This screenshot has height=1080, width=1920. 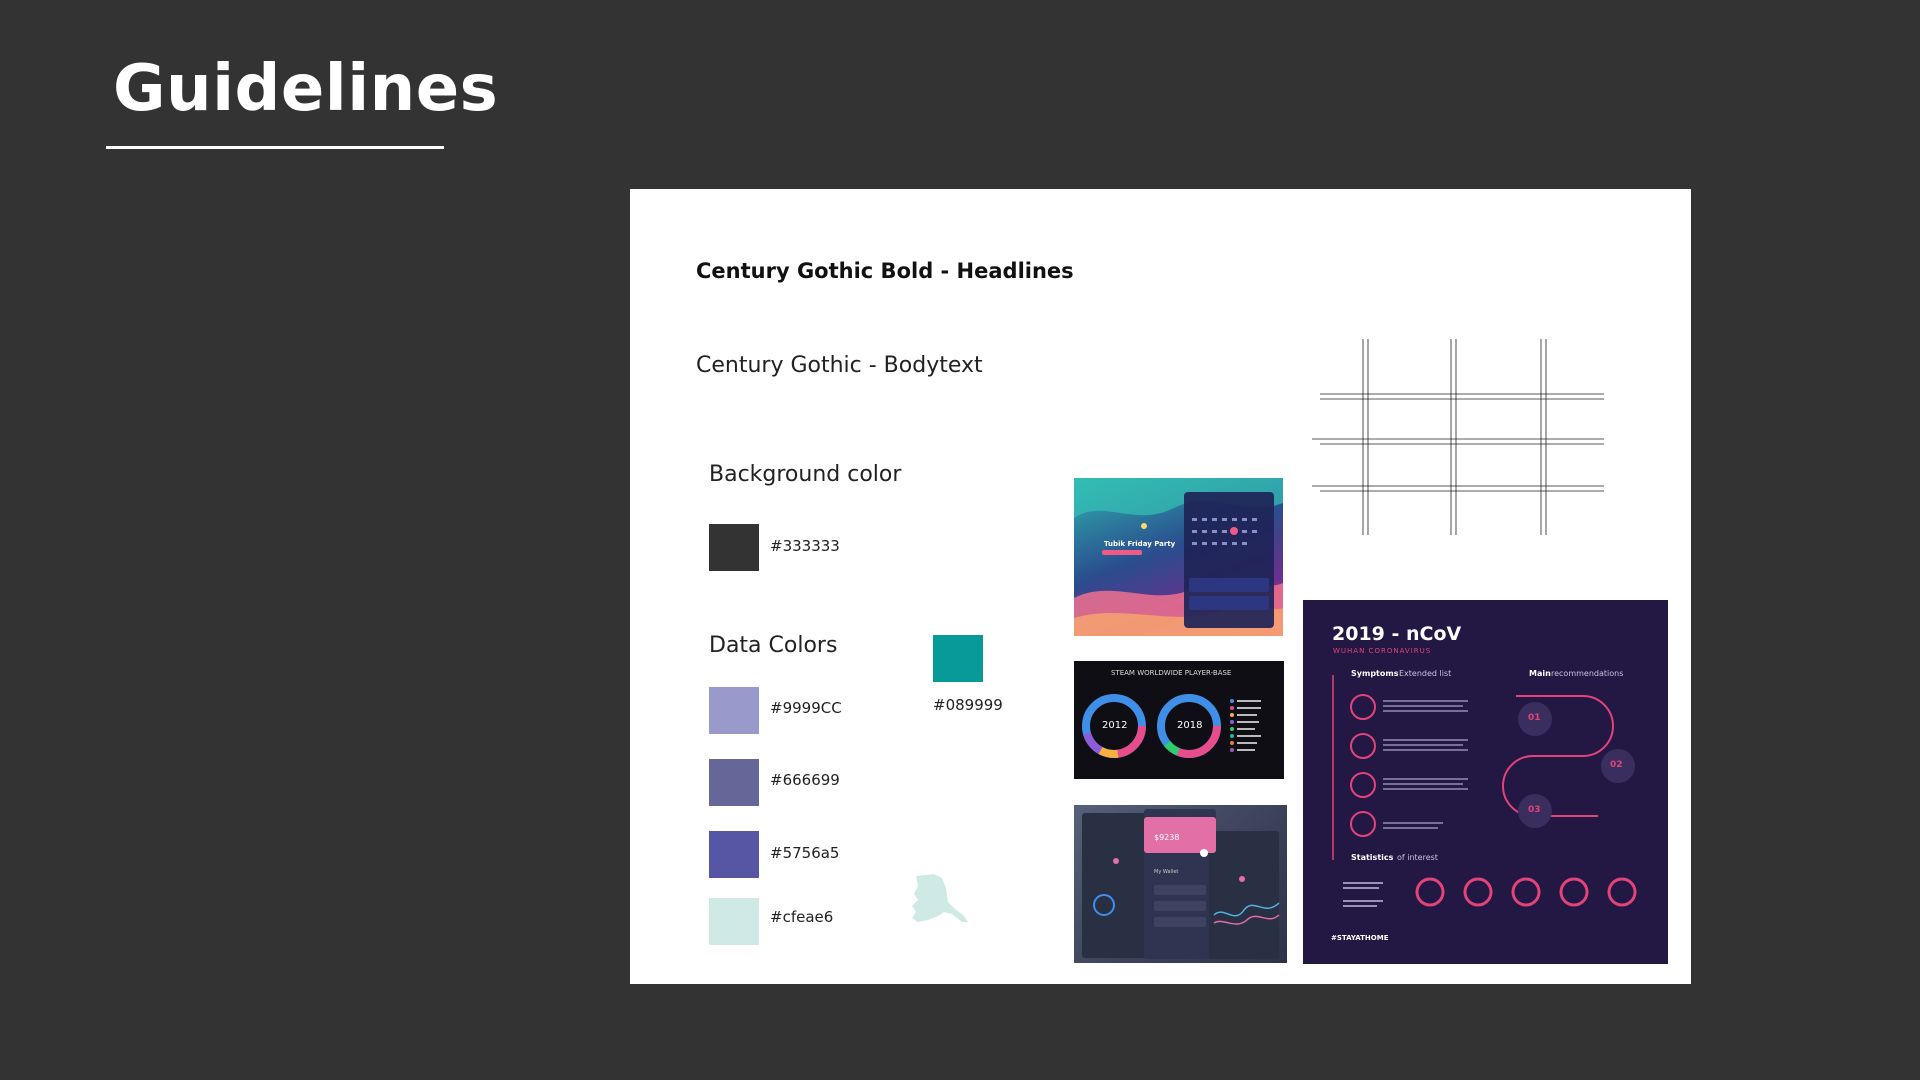 I want to click on steam-playerbase-thumbnail: STEAM WORLDWIDE PLAYER-BASE 2012 2018, so click(x=1179, y=720).